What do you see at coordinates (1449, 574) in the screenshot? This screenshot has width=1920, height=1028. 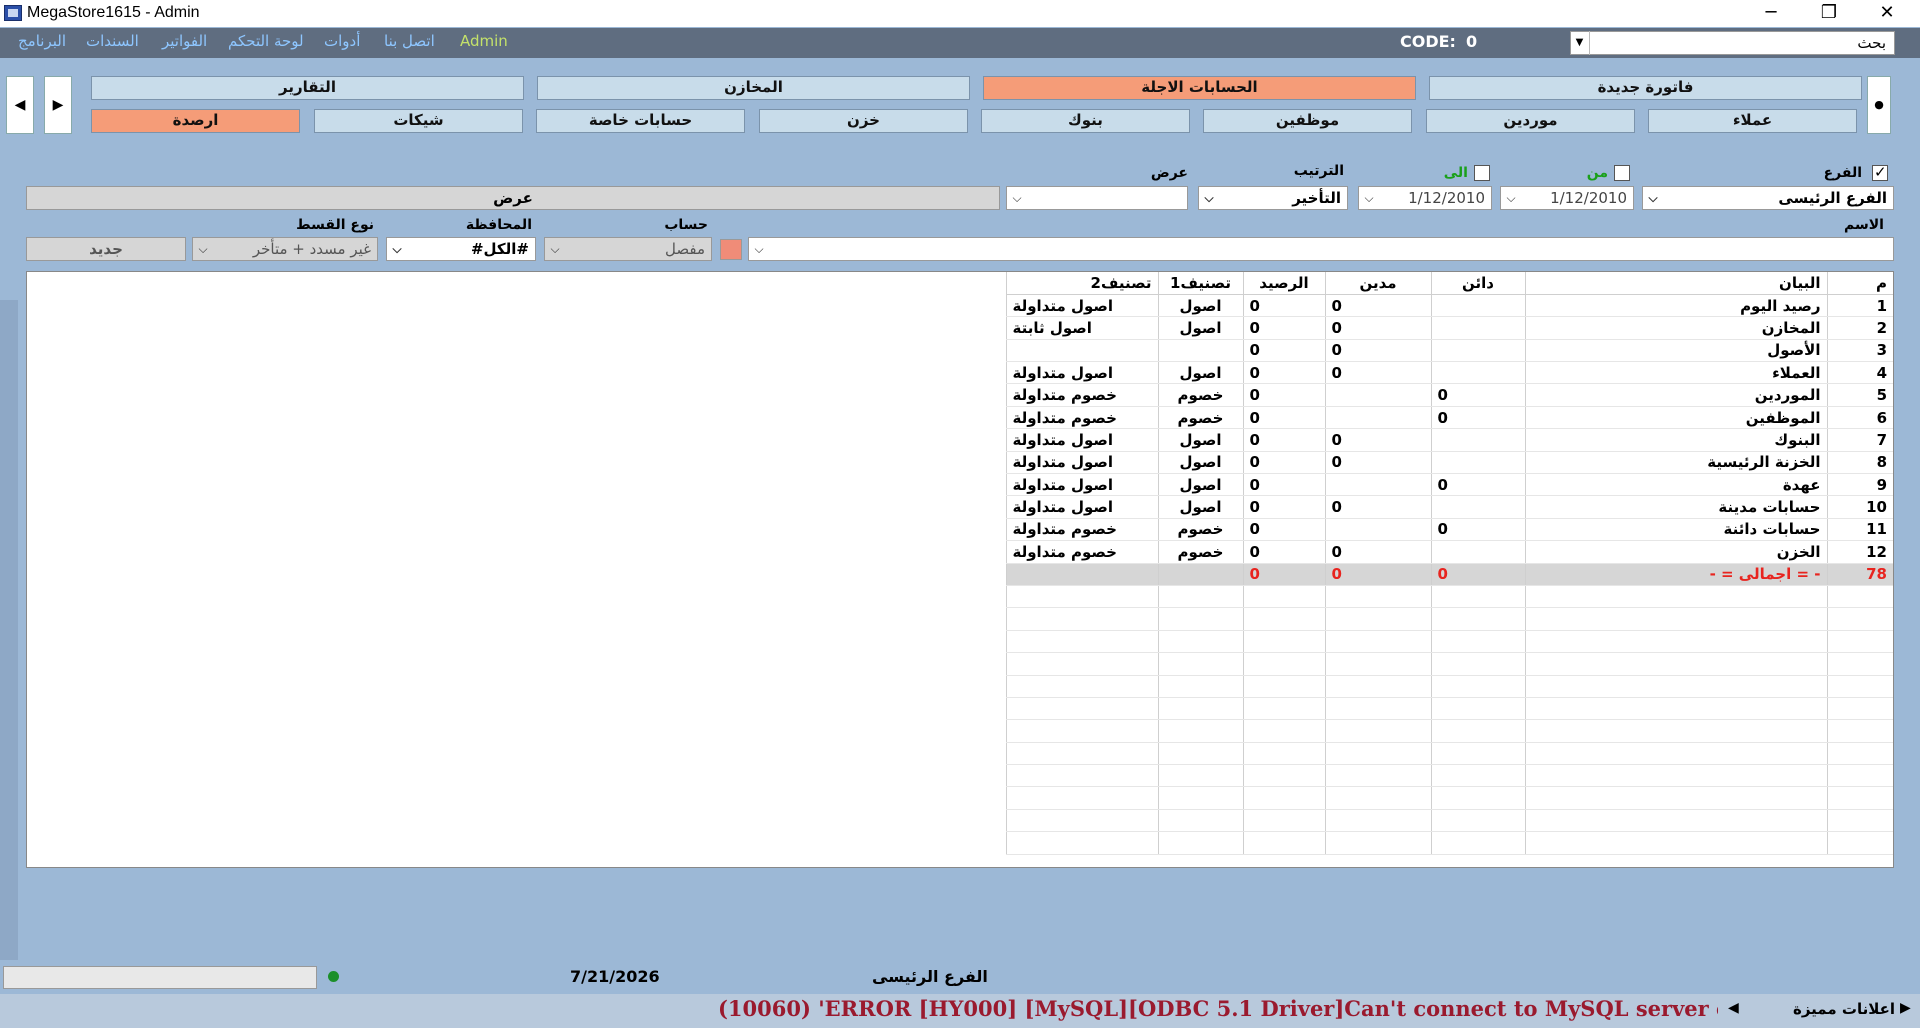 I see `table-total-row: 78- = اجمالى = -000` at bounding box center [1449, 574].